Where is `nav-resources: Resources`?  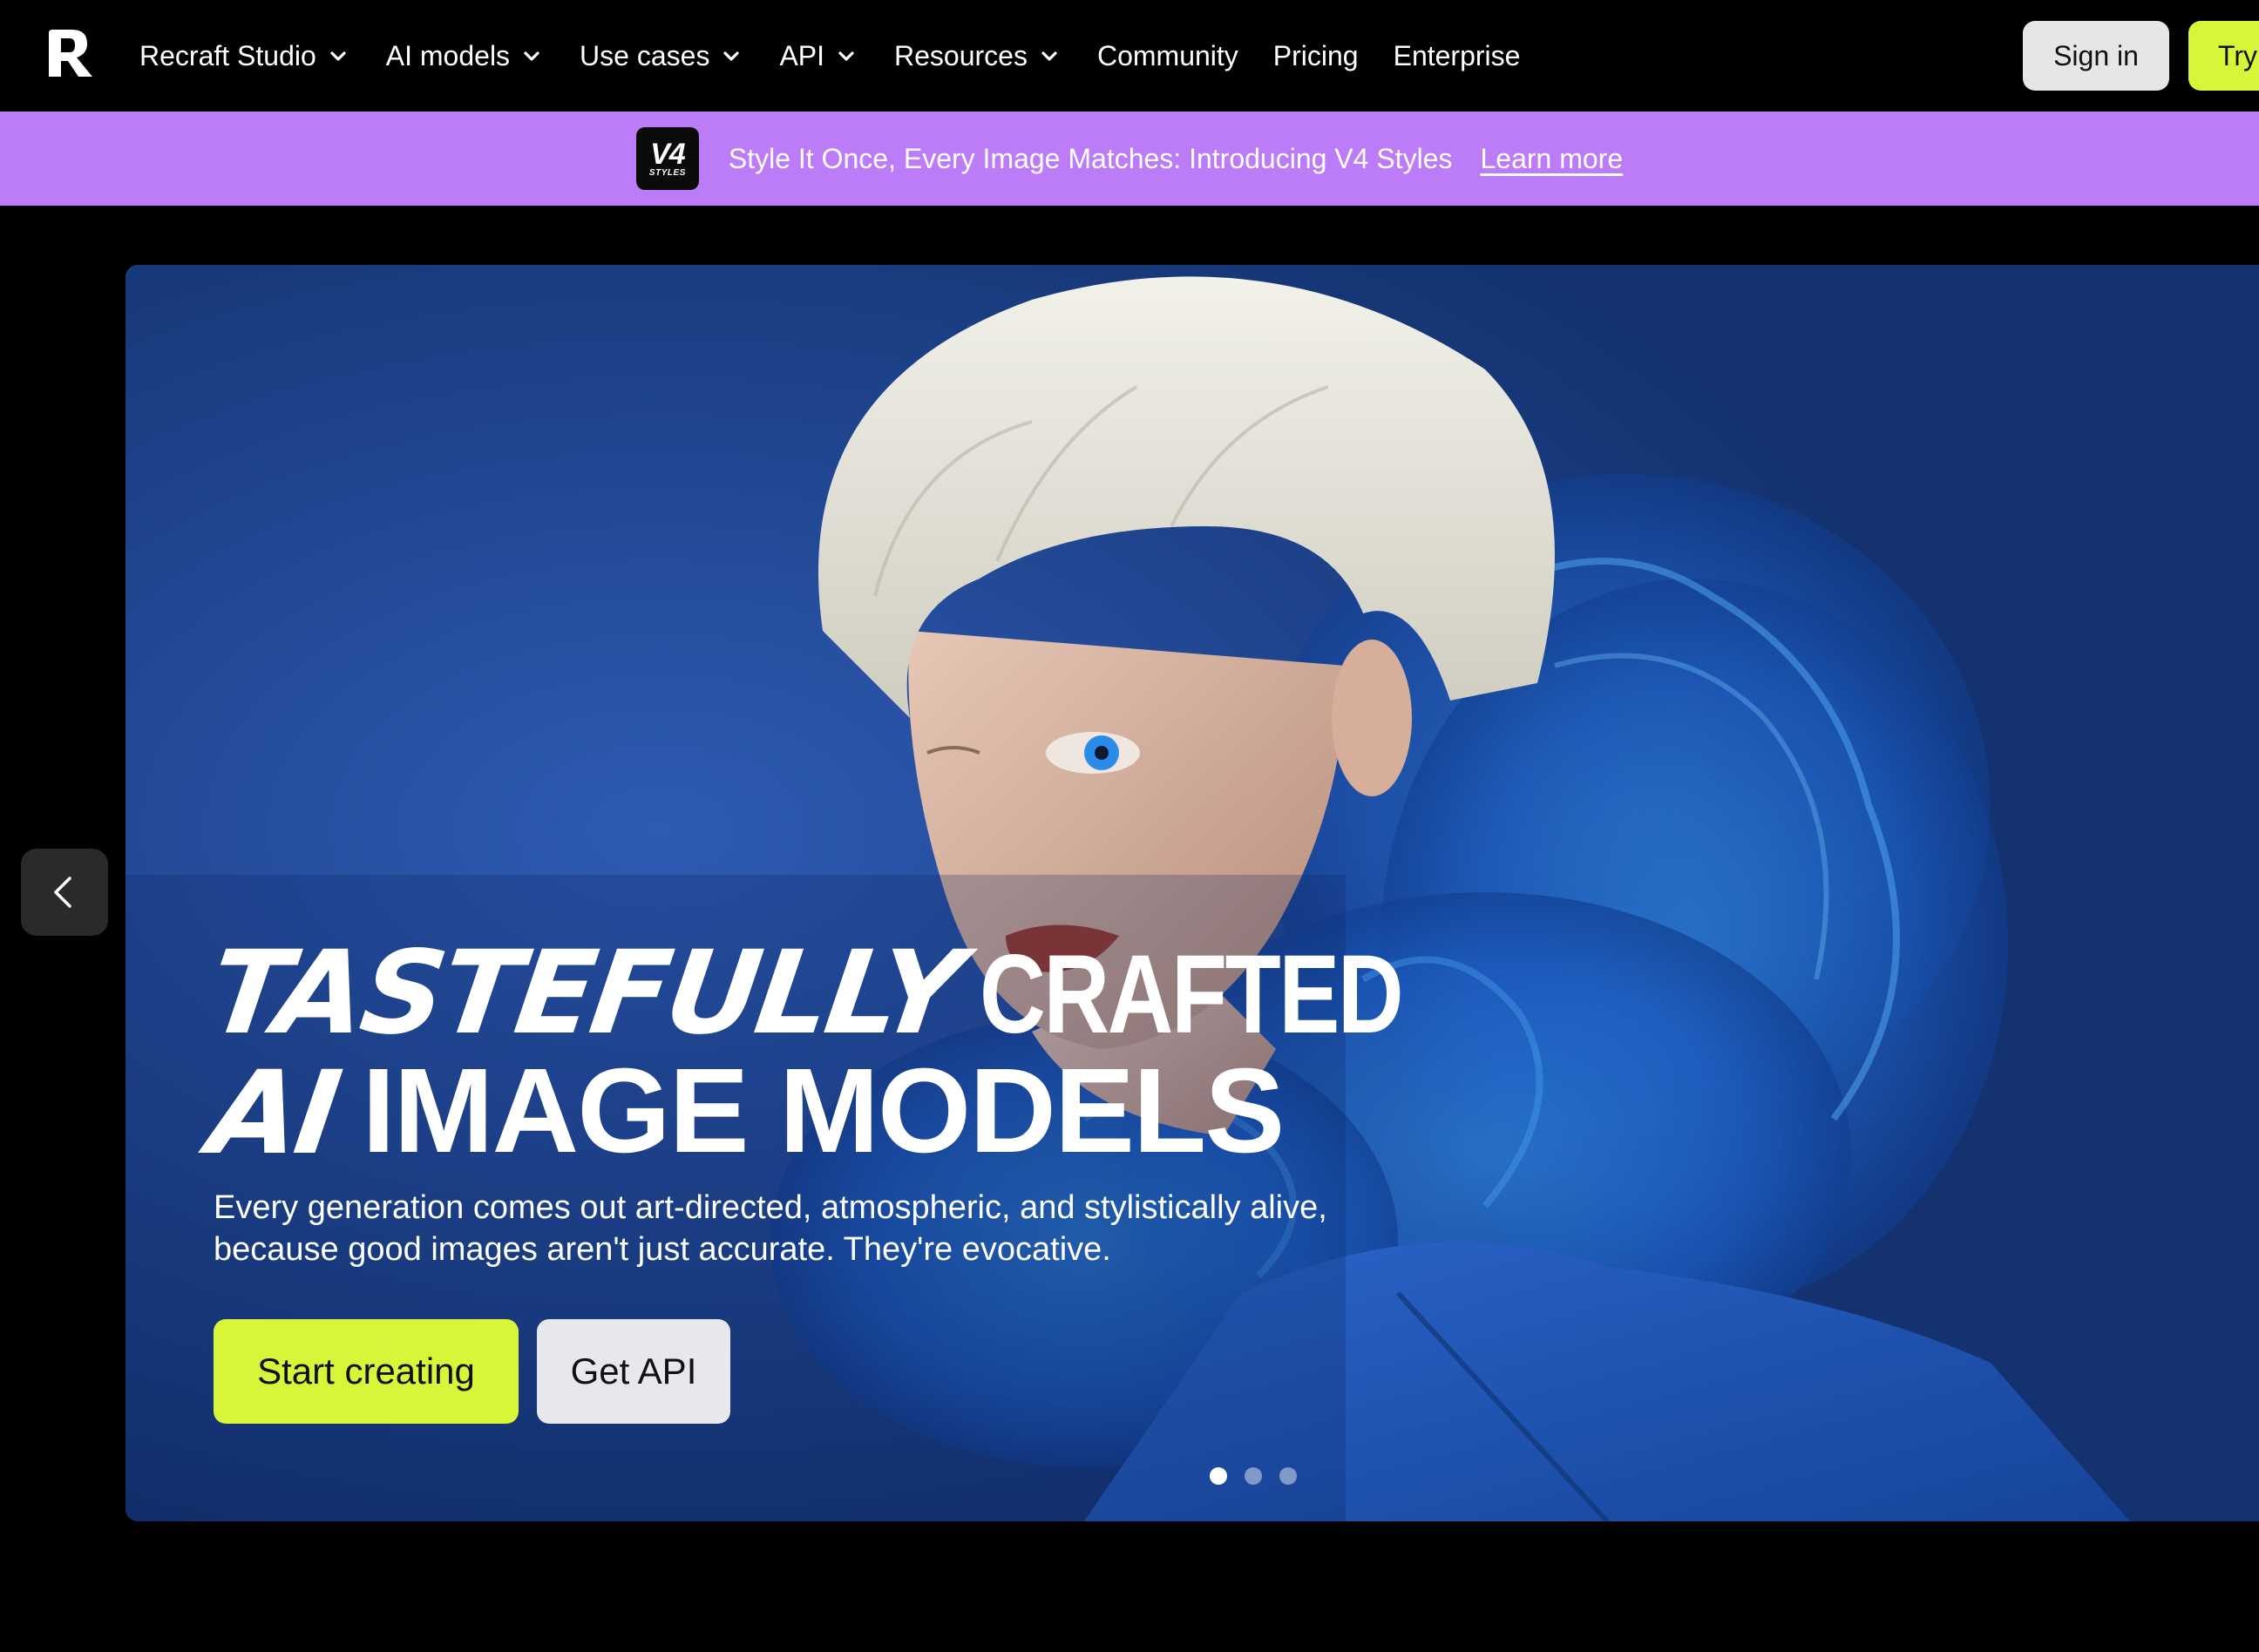 nav-resources: Resources is located at coordinates (978, 56).